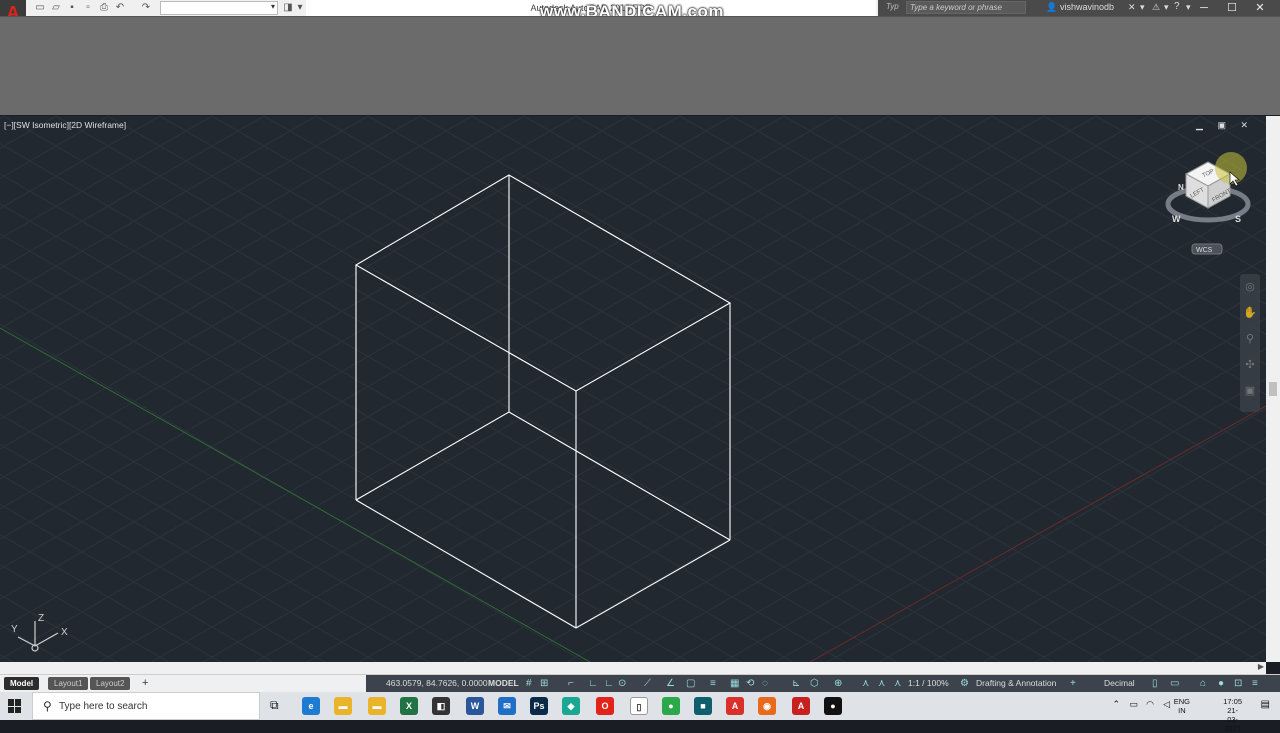  I want to click on orbit-icon: ✣, so click(1250, 368).